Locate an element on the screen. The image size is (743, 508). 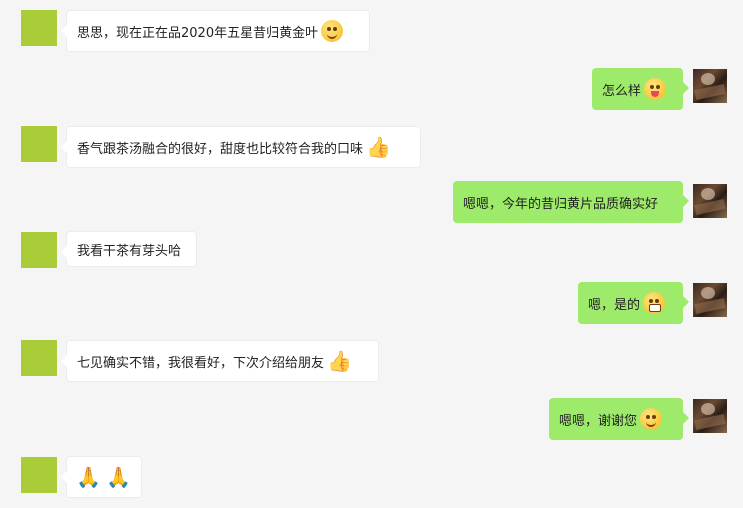
crazy-face-icon is located at coordinates (655, 89).